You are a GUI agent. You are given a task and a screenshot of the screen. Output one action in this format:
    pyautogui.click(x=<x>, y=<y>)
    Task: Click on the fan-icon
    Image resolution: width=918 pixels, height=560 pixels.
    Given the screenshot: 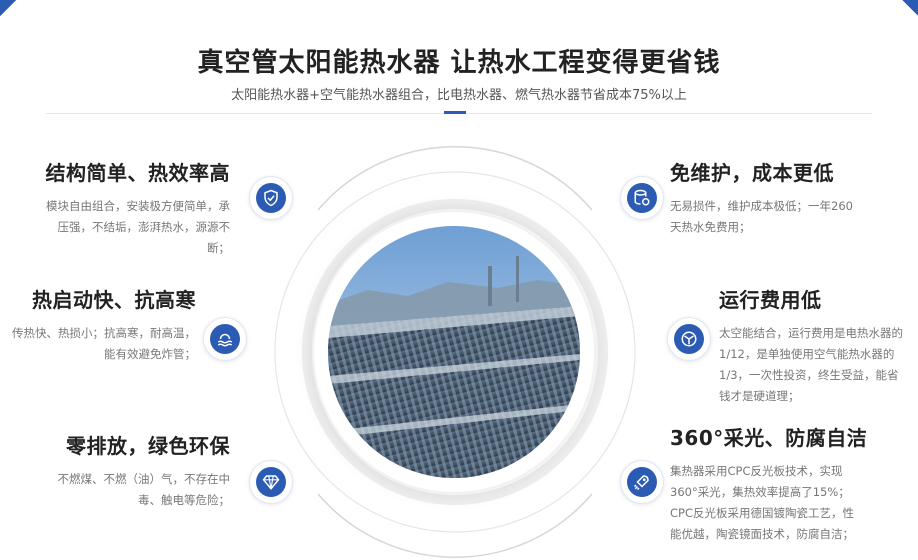 What is the action you would take?
    pyautogui.click(x=689, y=339)
    